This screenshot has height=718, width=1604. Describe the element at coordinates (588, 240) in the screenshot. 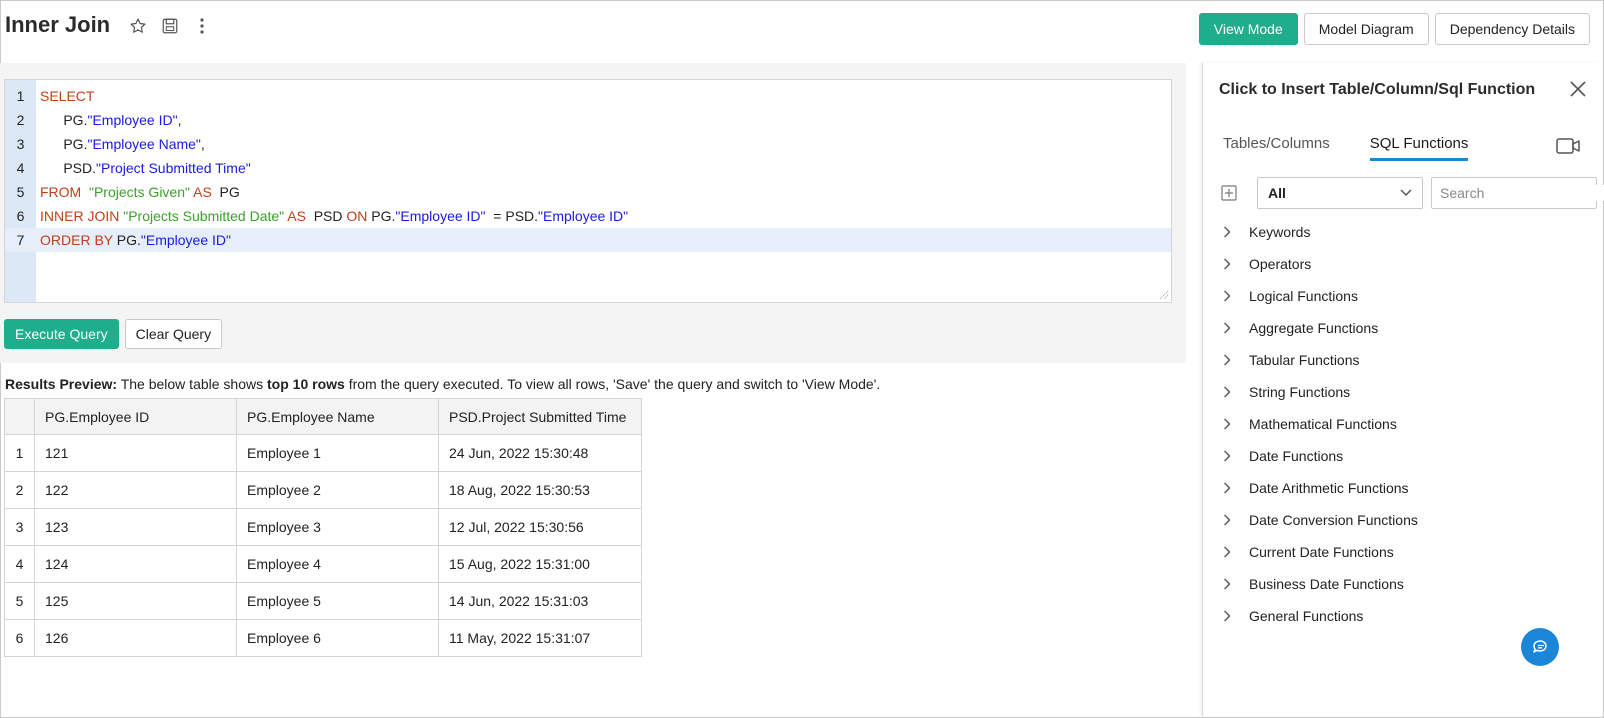

I see `code-line-active: 7 ORDER BY PG."Employee ID"` at that location.